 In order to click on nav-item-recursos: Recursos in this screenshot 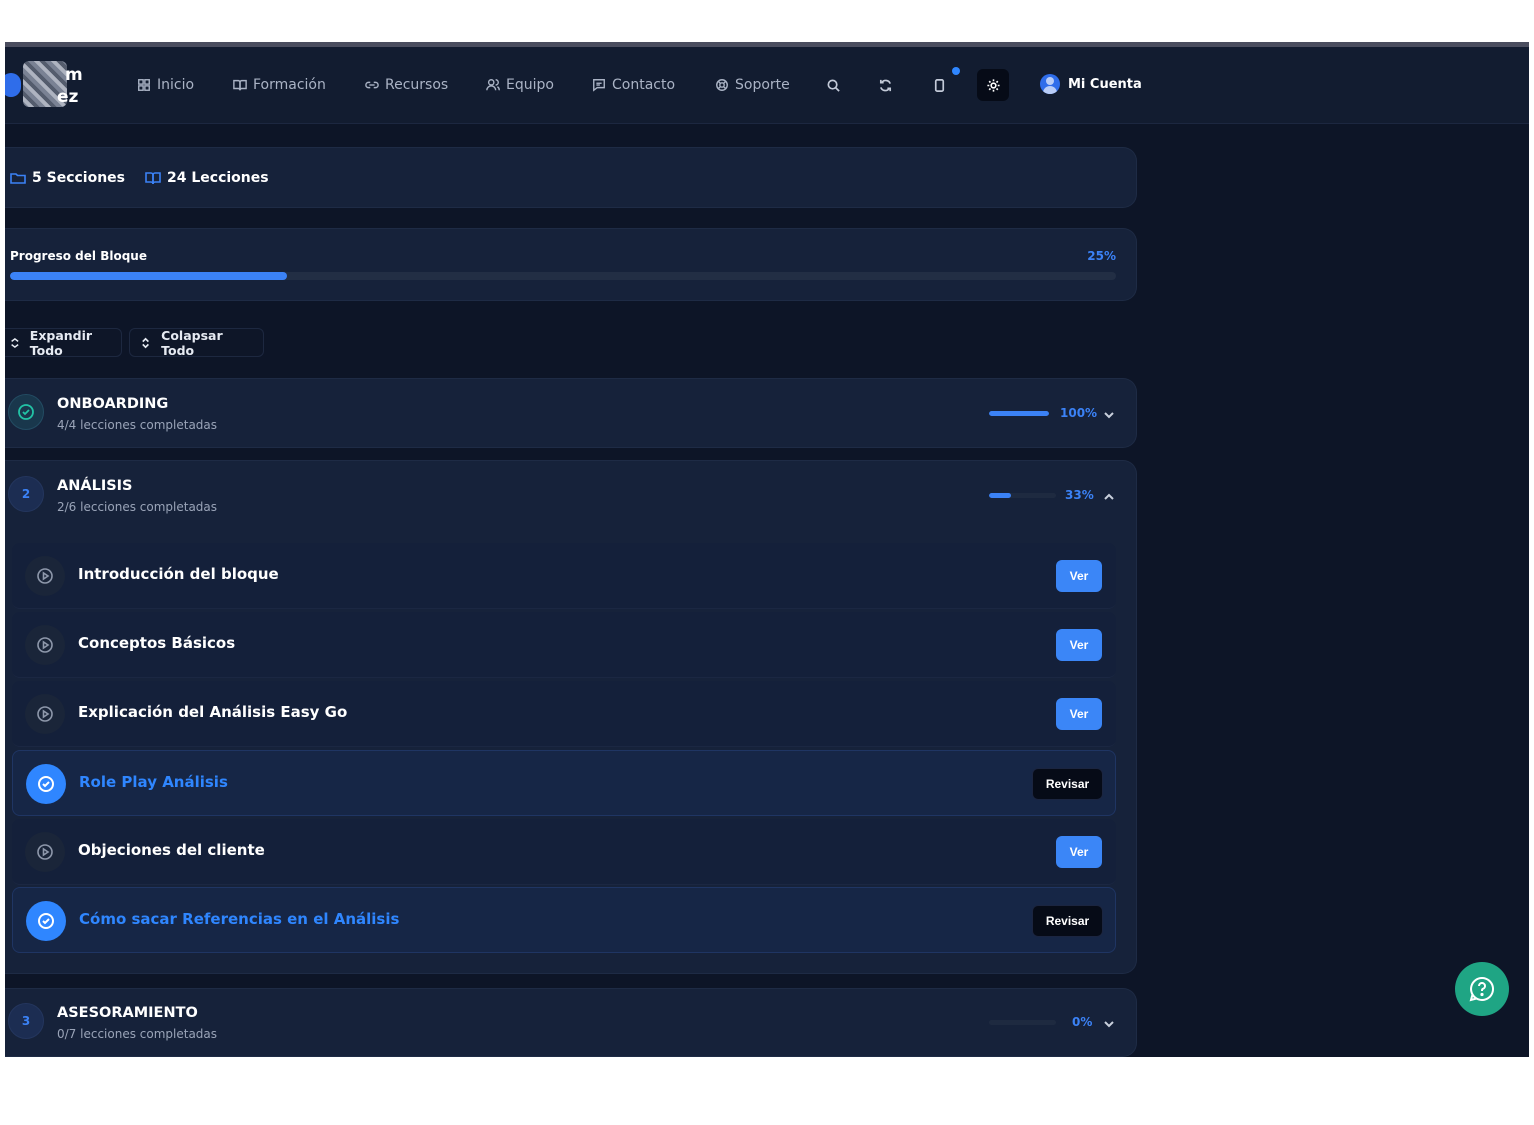, I will do `click(406, 85)`.